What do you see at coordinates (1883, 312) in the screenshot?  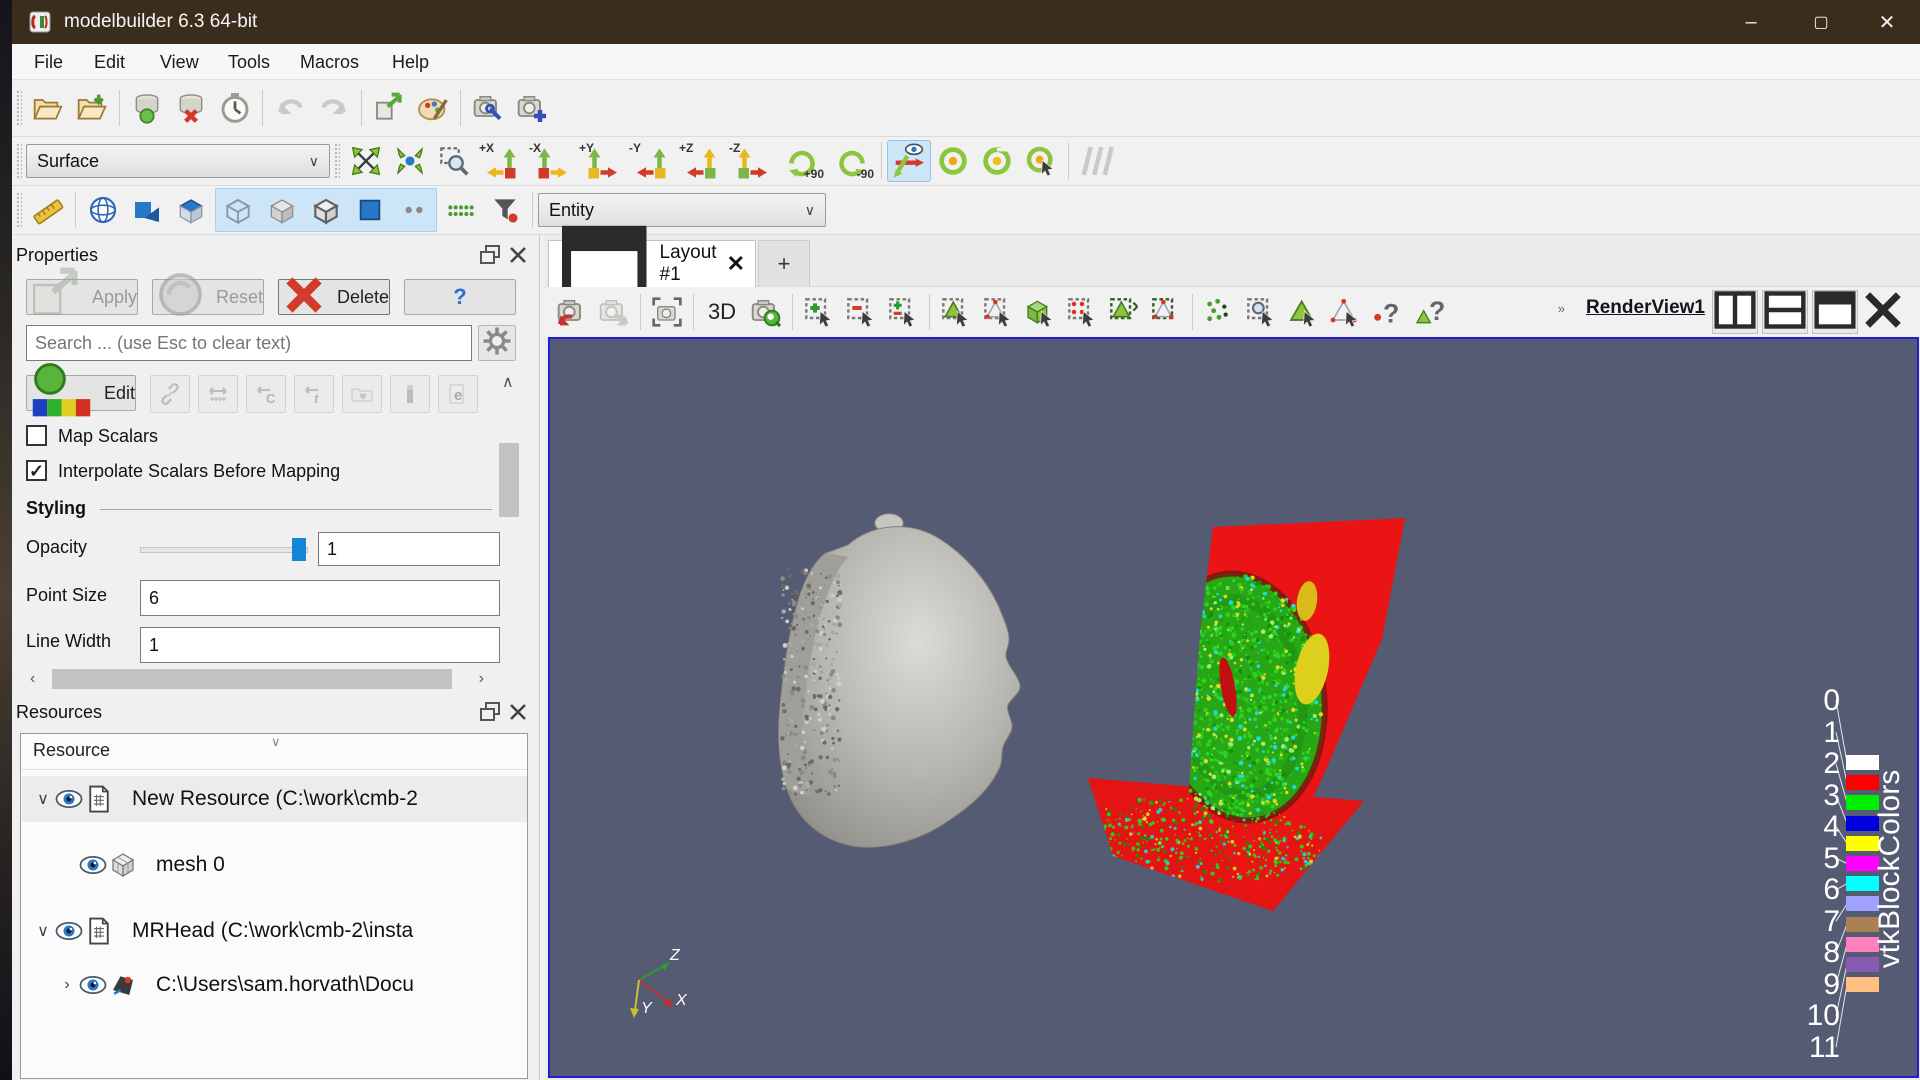 I see `close-view-button` at bounding box center [1883, 312].